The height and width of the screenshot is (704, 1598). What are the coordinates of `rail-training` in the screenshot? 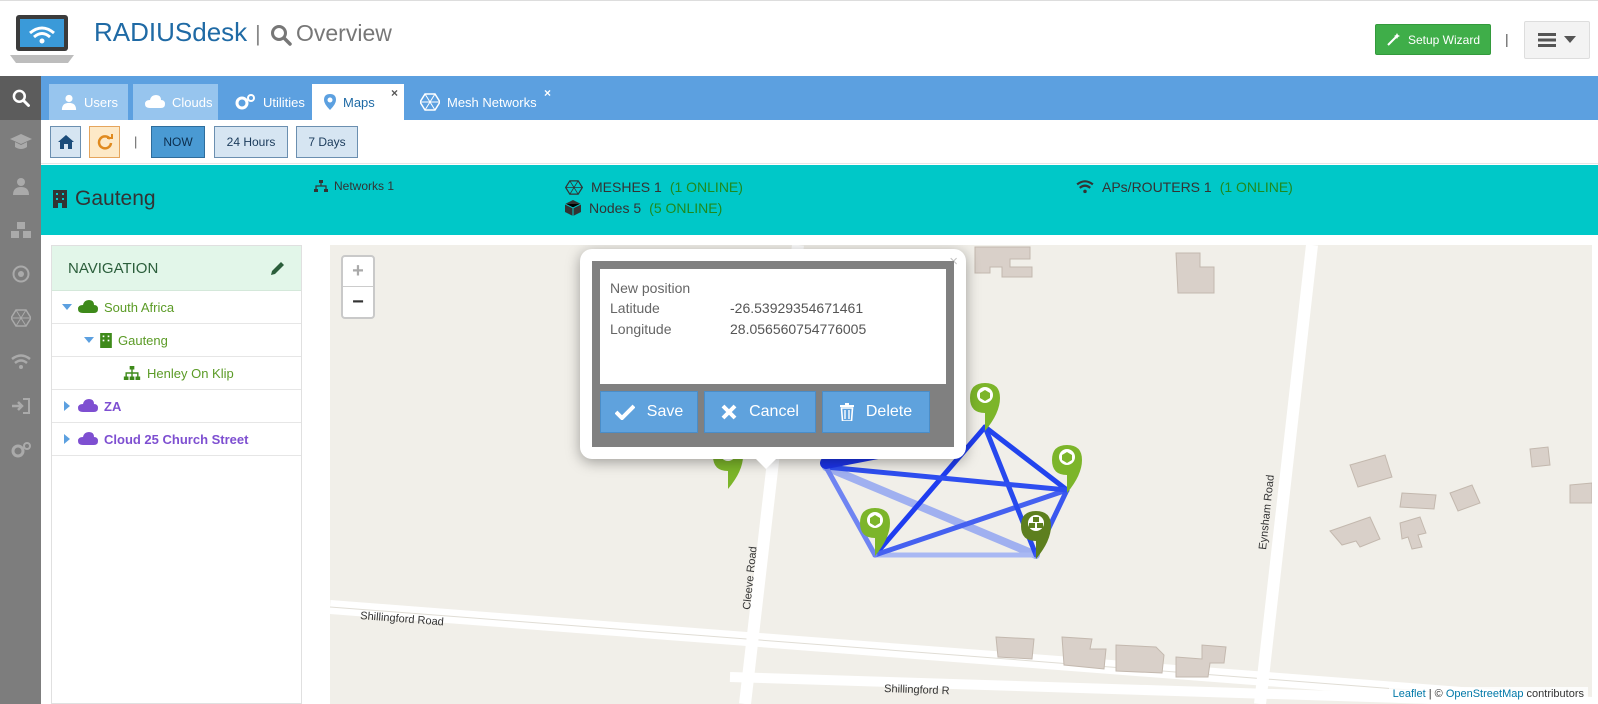 It's located at (20, 142).